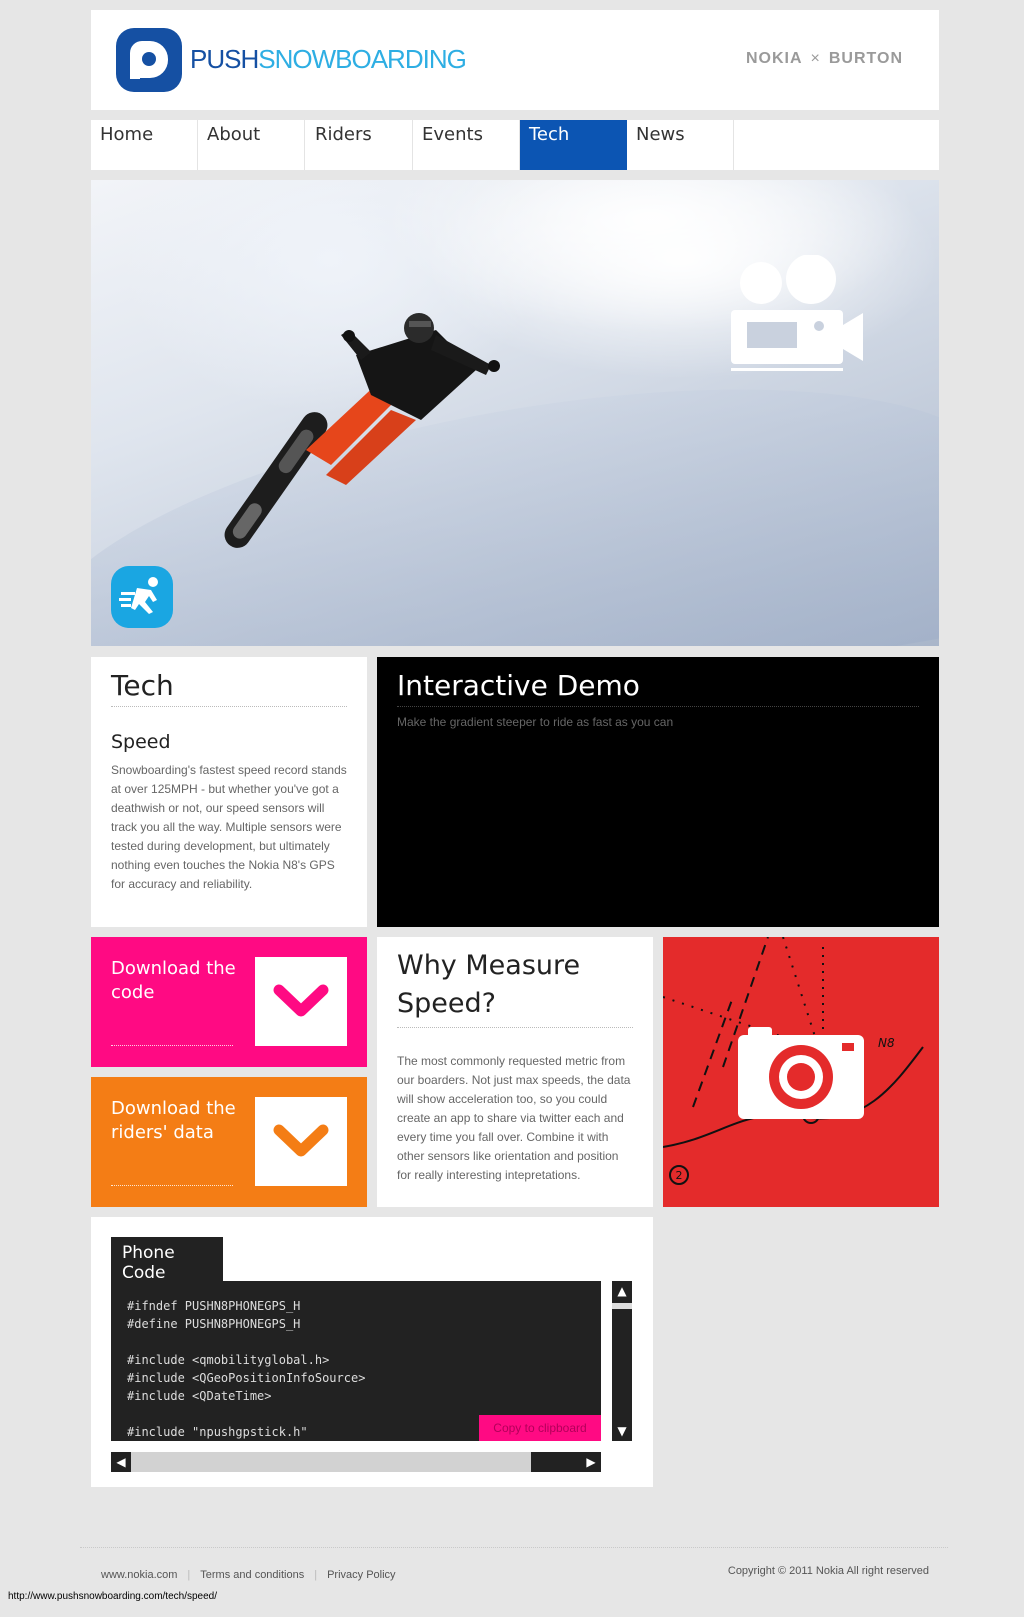 The image size is (1024, 1617). Describe the element at coordinates (591, 1462) in the screenshot. I see `scroll-right-icon: ▶` at that location.